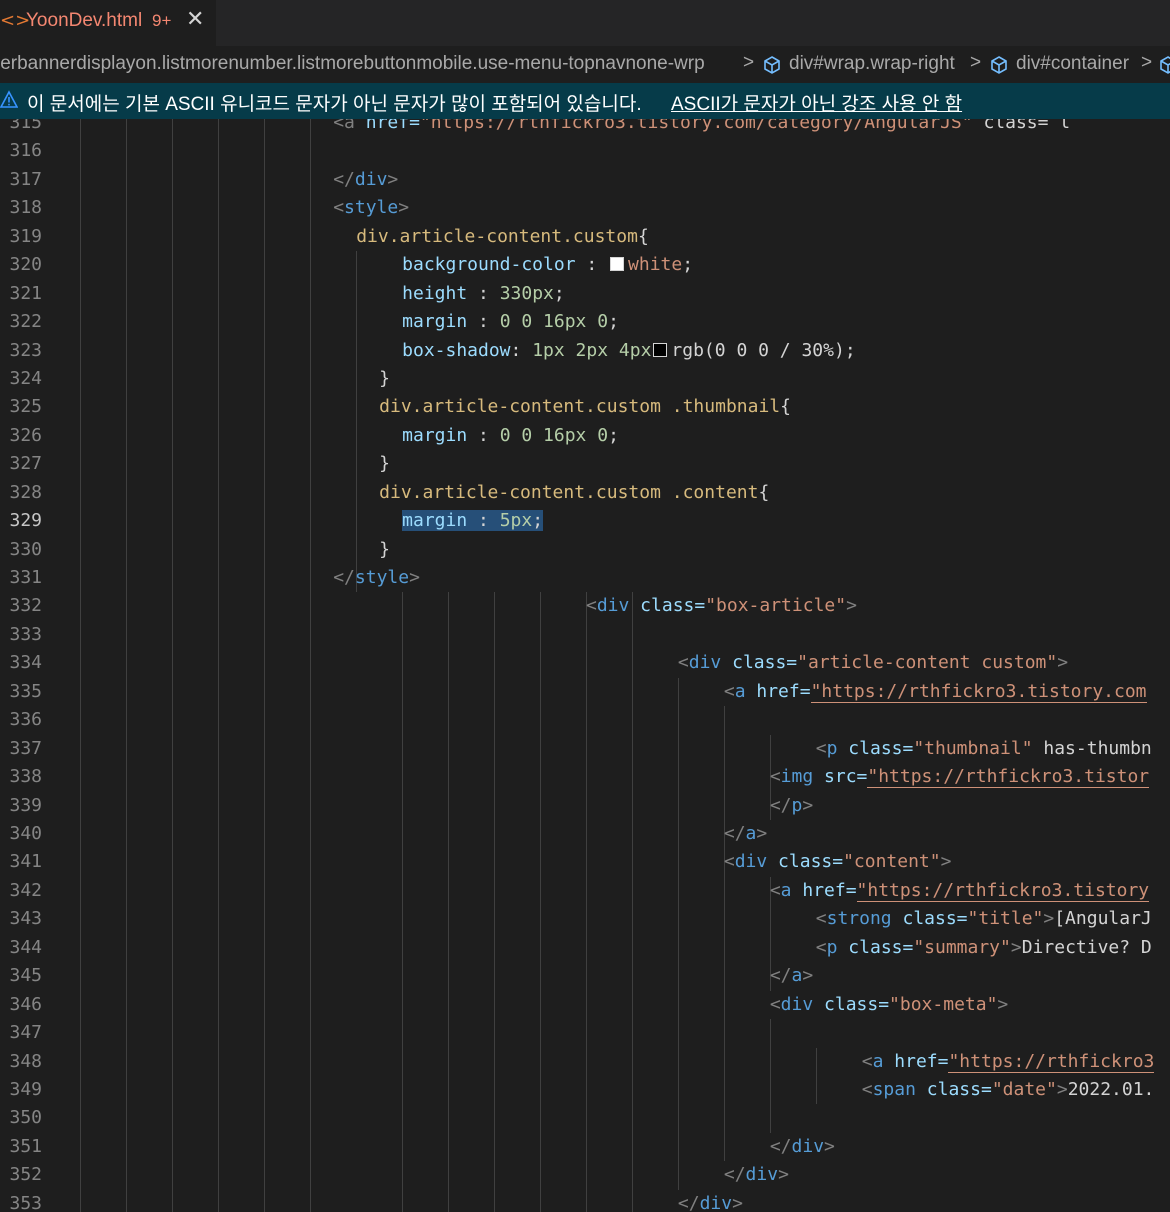  Describe the element at coordinates (344, 126) in the screenshot. I see `tag-bracket: <a` at that location.